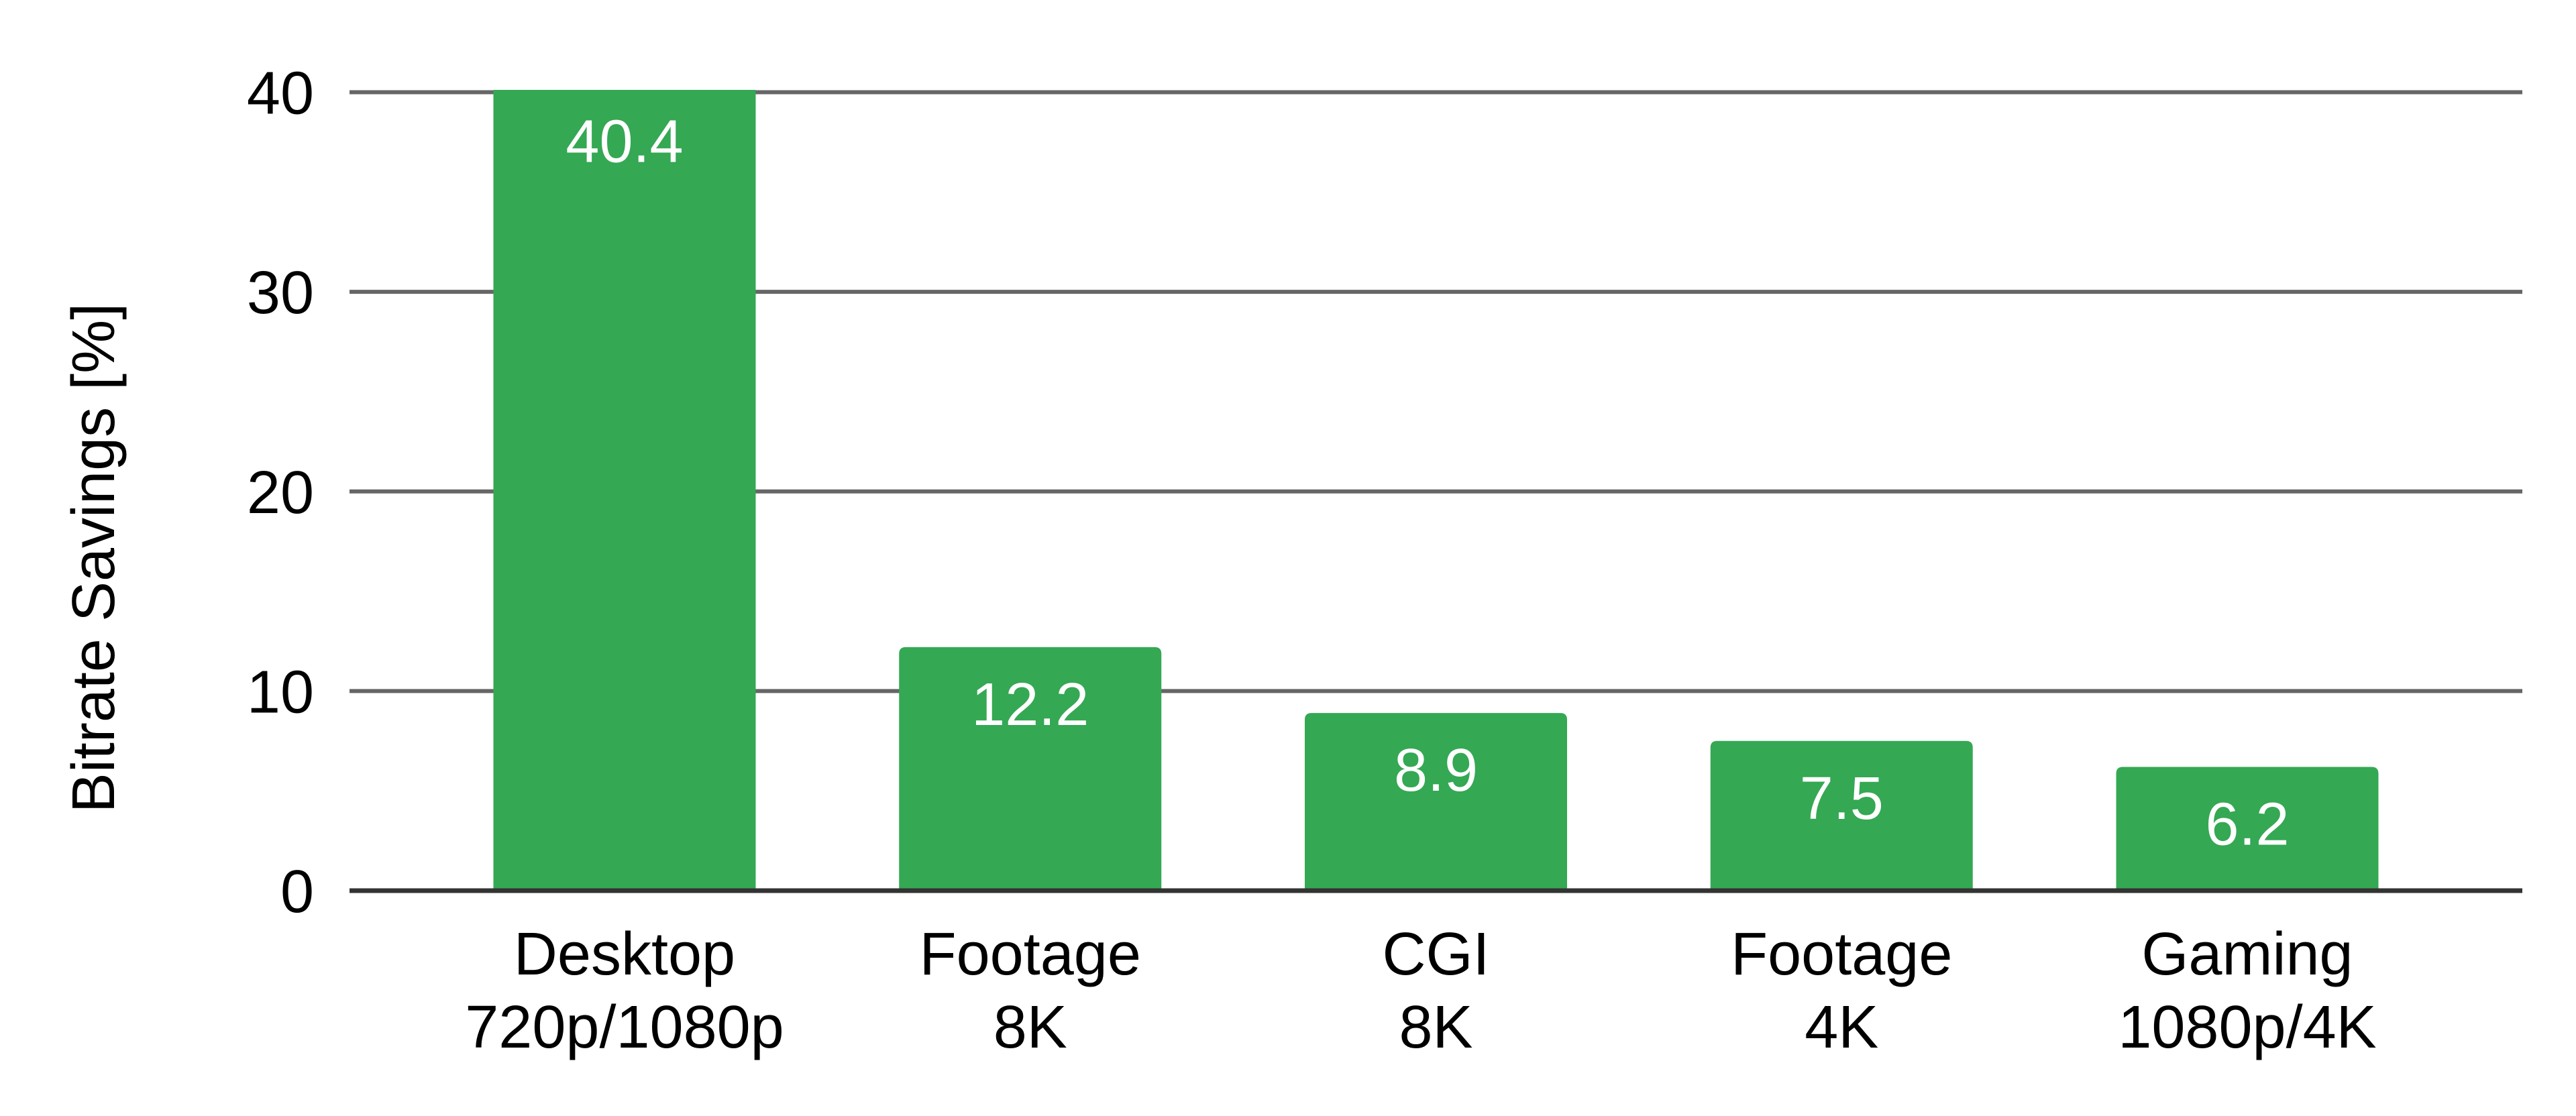 The width and height of the screenshot is (2576, 1116). What do you see at coordinates (280, 692) in the screenshot?
I see `y-tick-label: 10` at bounding box center [280, 692].